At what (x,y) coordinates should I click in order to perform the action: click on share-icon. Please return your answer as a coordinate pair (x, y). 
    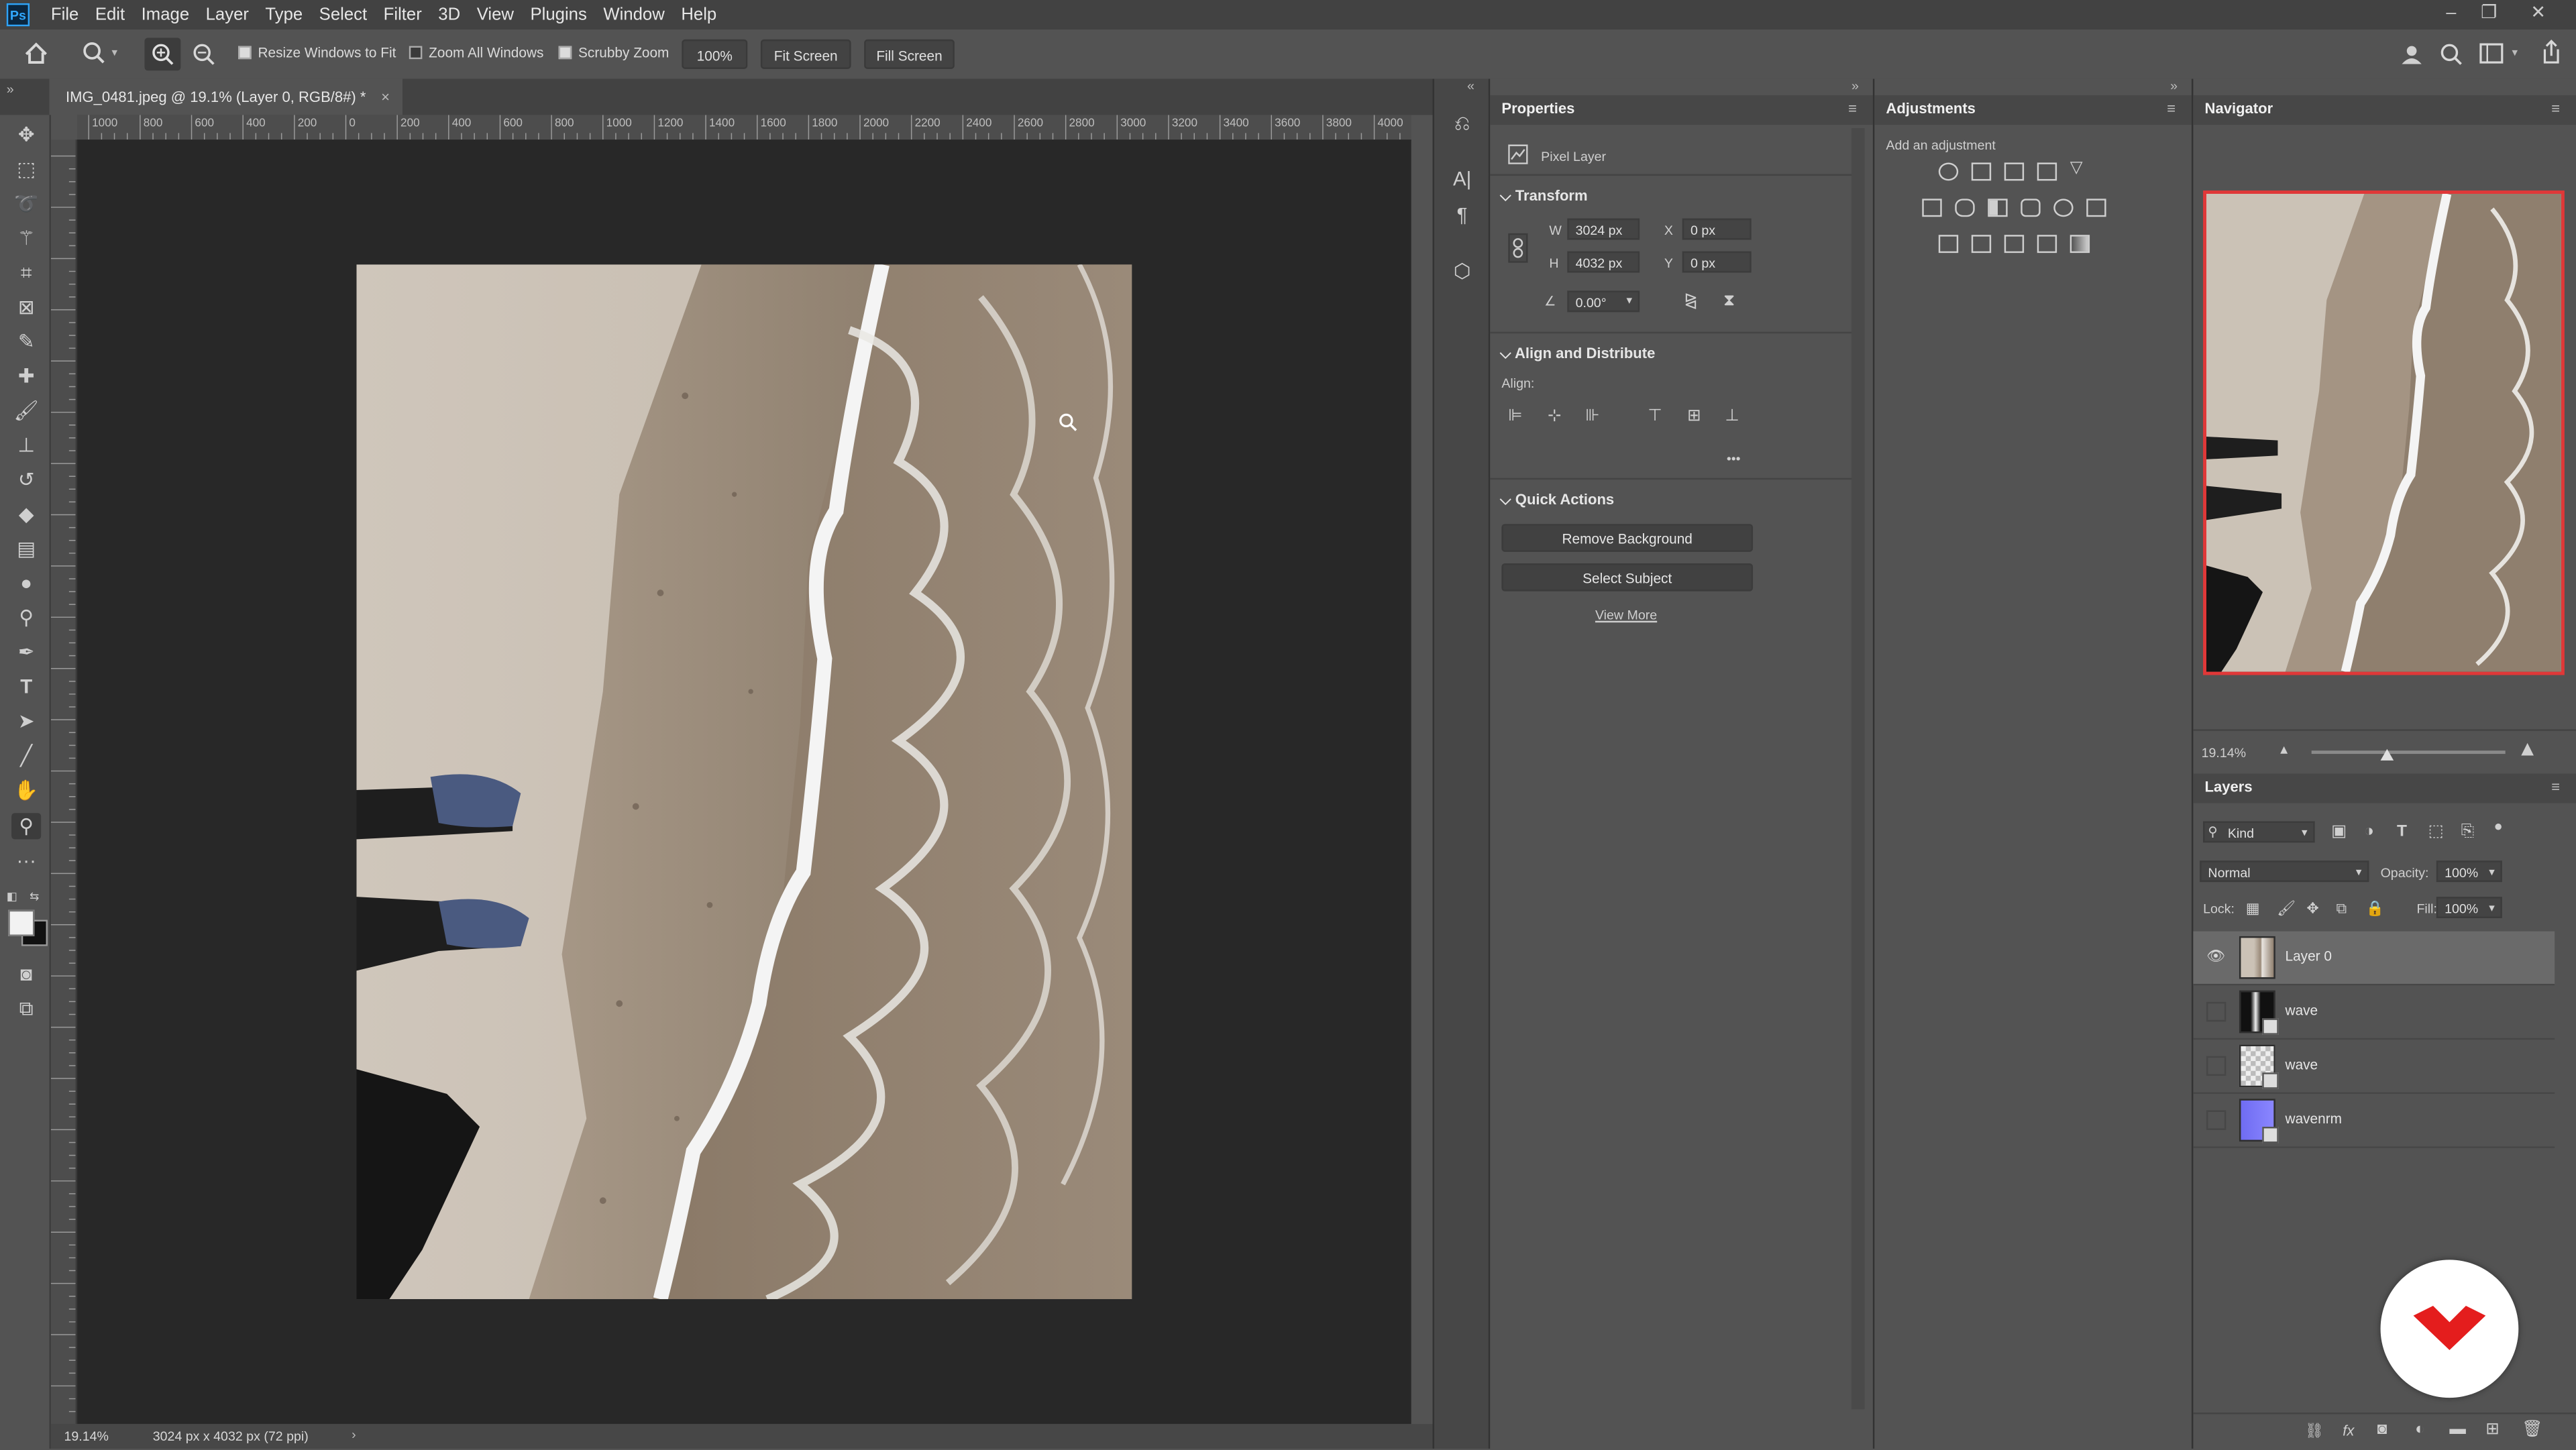
    Looking at the image, I should click on (2551, 52).